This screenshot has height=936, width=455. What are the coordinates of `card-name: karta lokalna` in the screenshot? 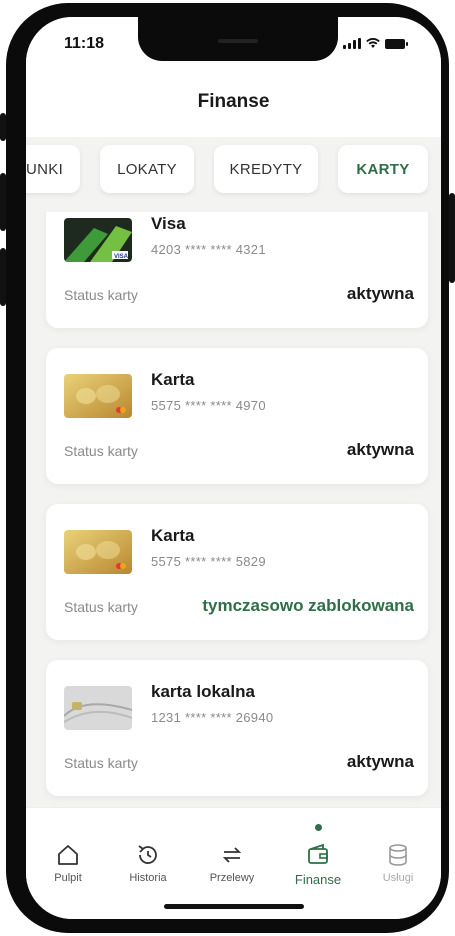 It's located at (203, 691).